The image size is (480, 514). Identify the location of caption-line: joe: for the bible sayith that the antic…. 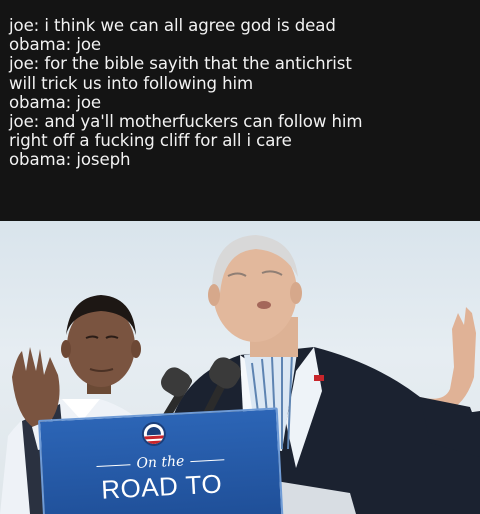
(180, 64).